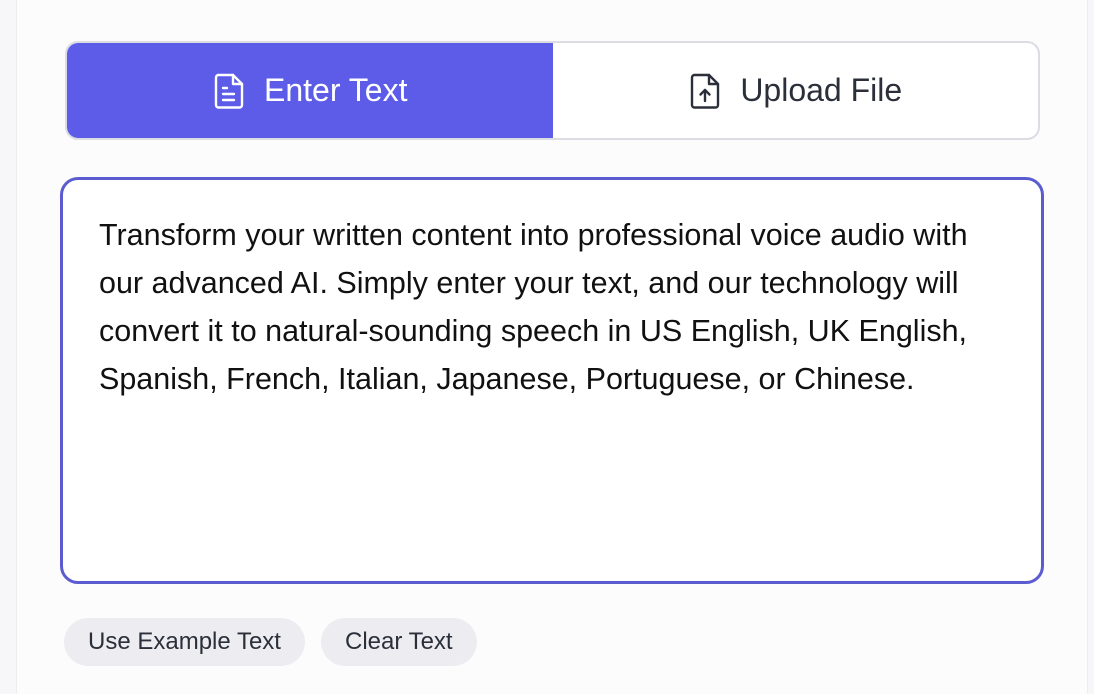 This screenshot has width=1094, height=694. I want to click on clear-text-button: Clear Text, so click(398, 642).